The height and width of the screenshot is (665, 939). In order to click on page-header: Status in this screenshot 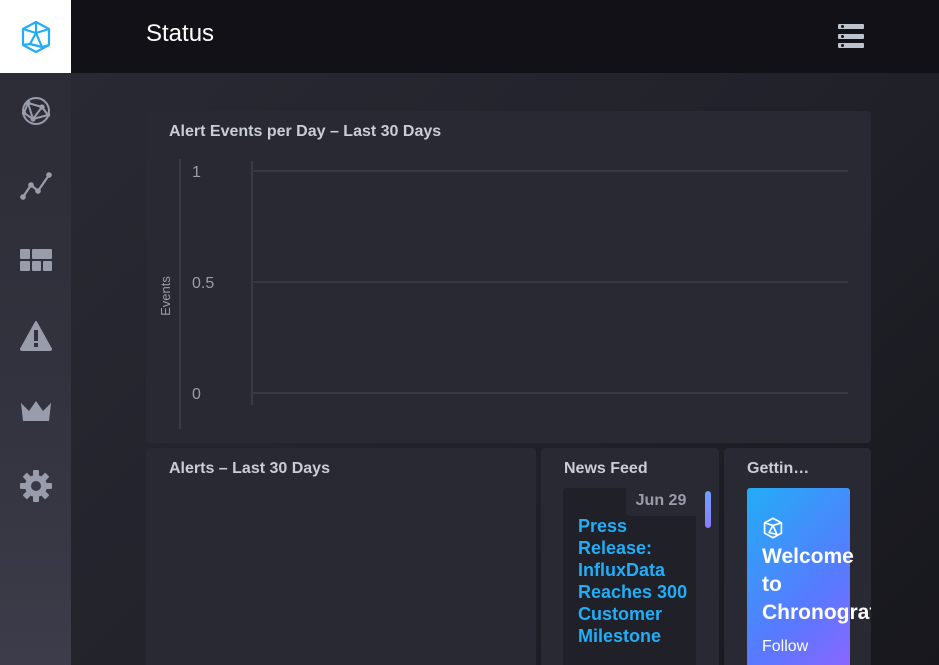, I will do `click(505, 36)`.